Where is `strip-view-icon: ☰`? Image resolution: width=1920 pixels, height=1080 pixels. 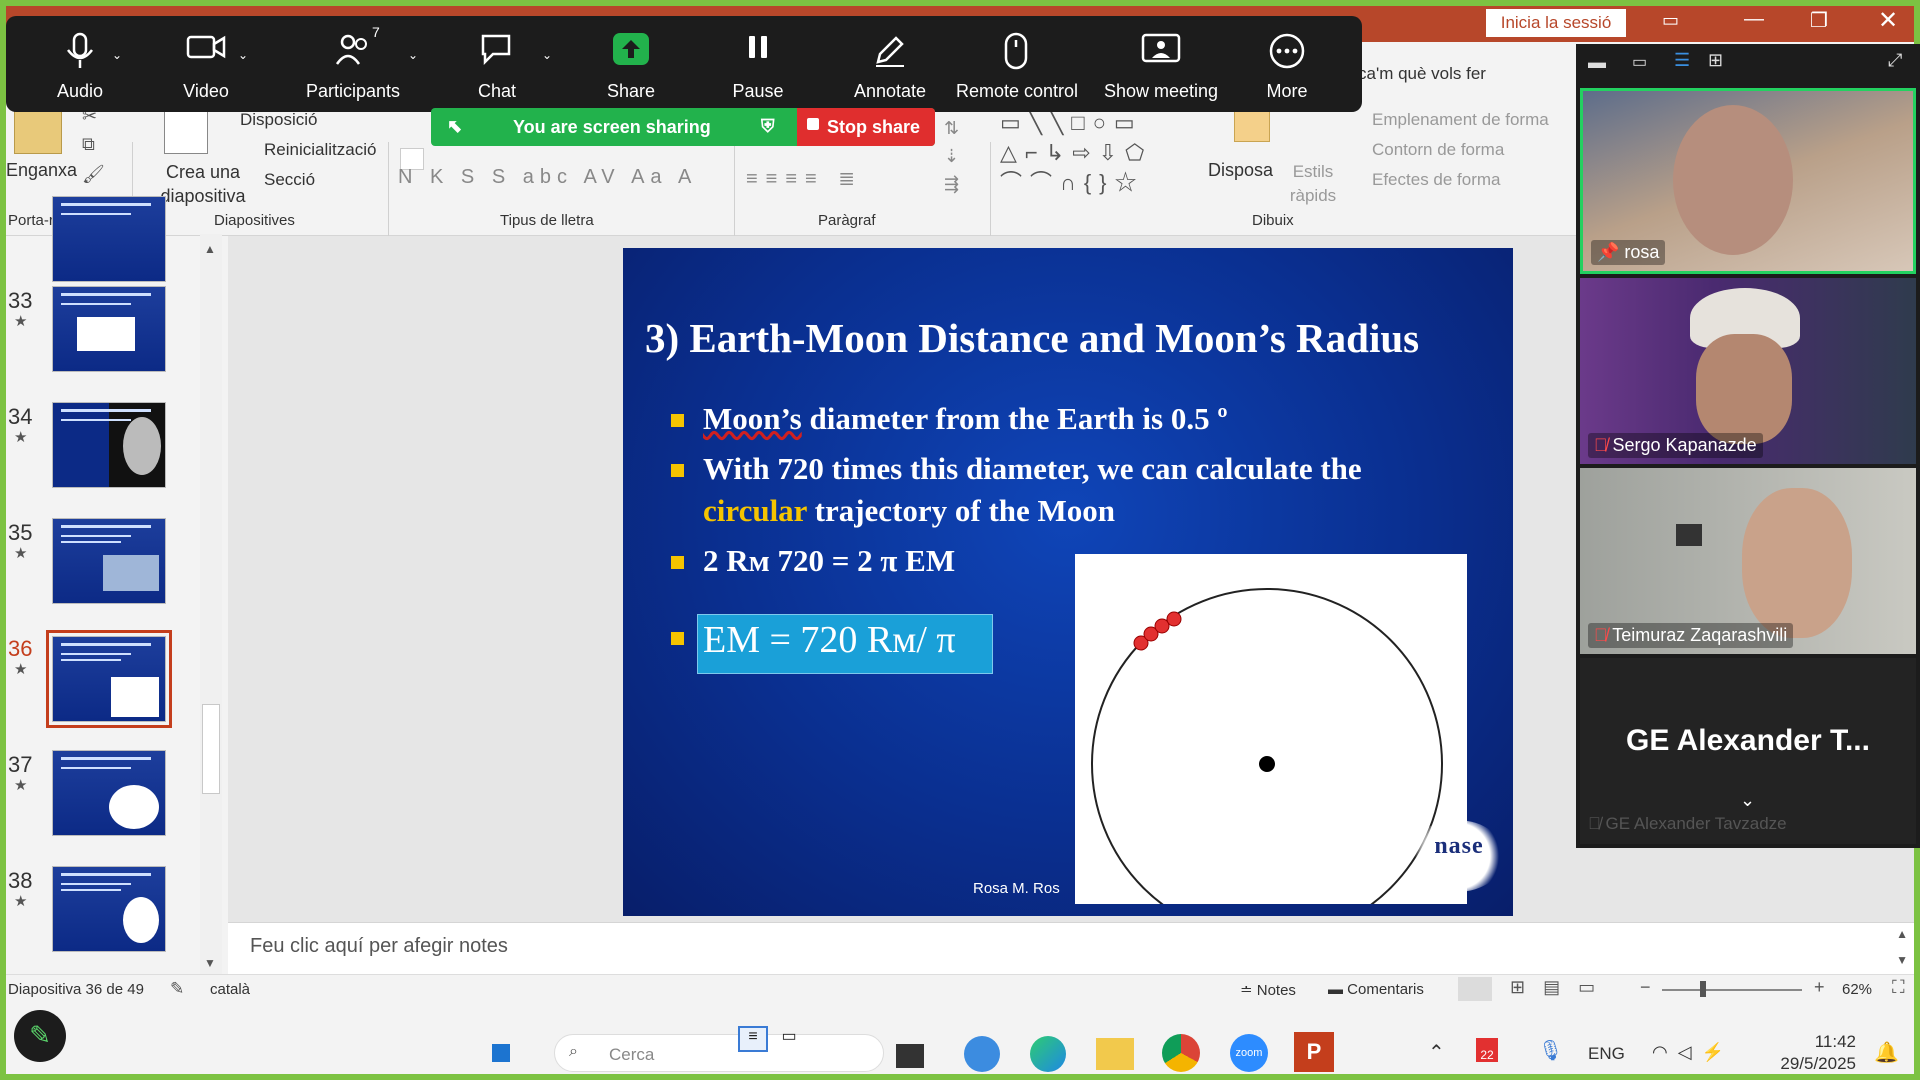
strip-view-icon: ☰ is located at coordinates (1682, 60).